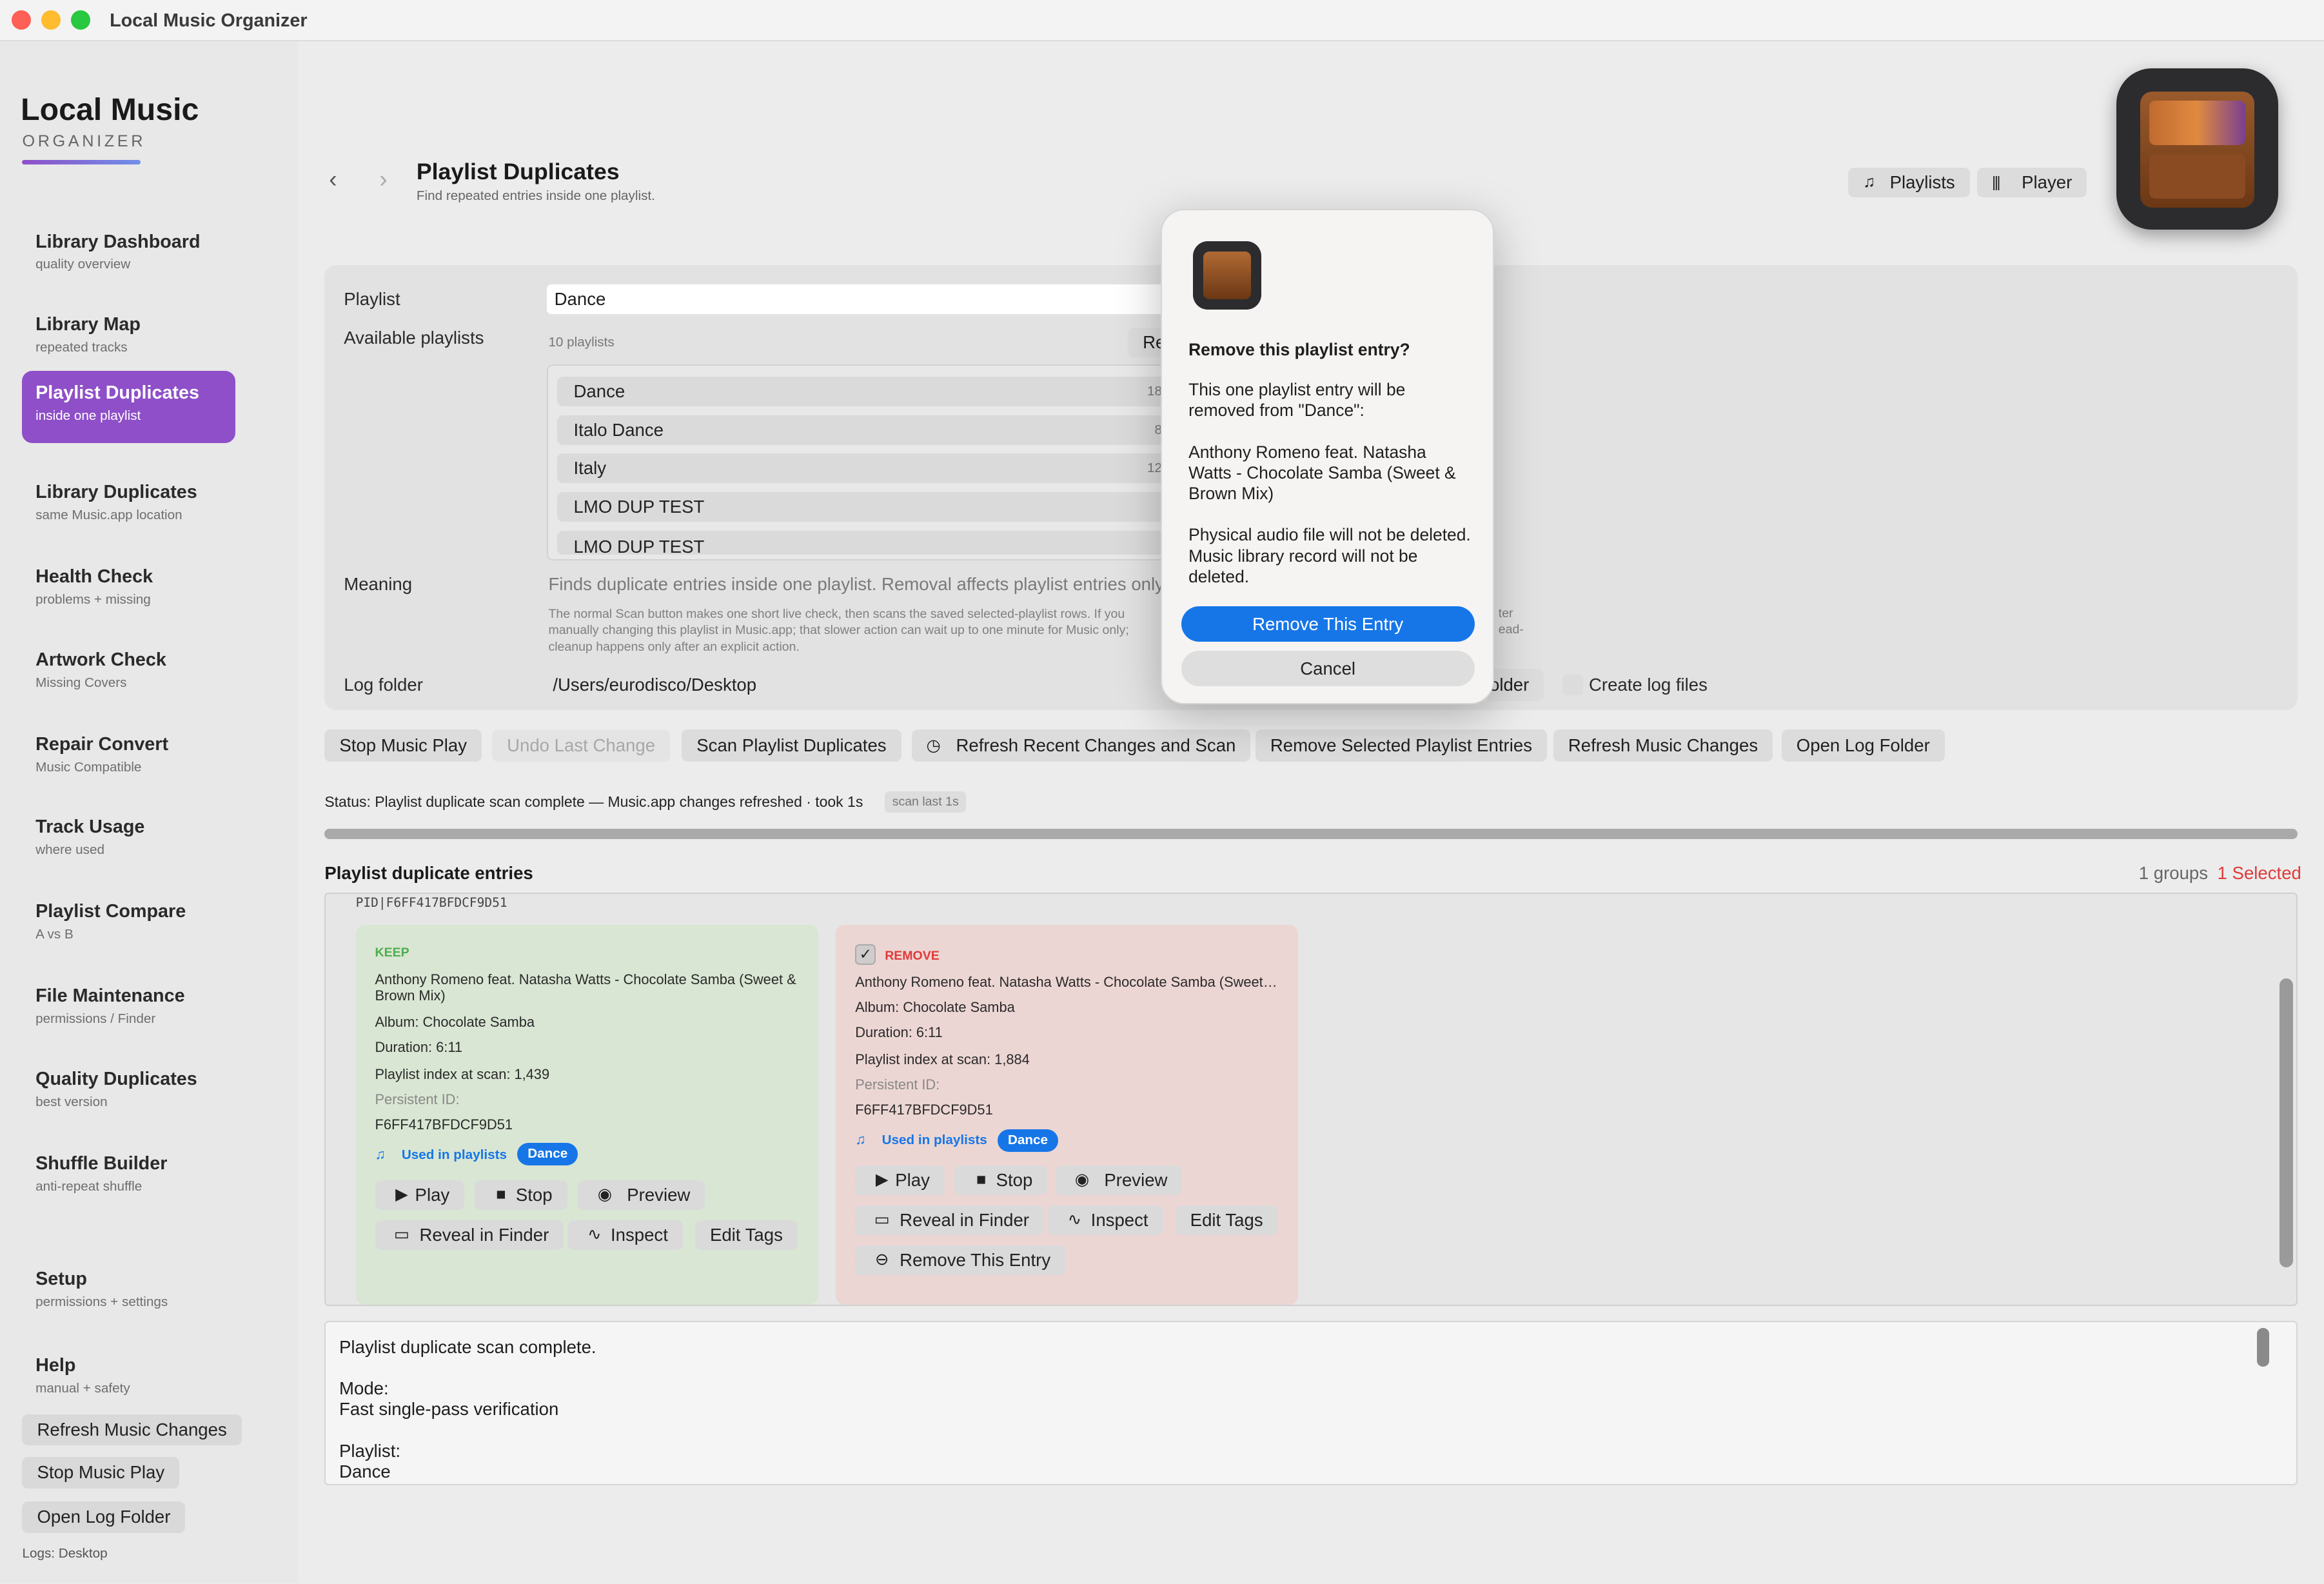  I want to click on page-title: Playlist Duplicates, so click(518, 171).